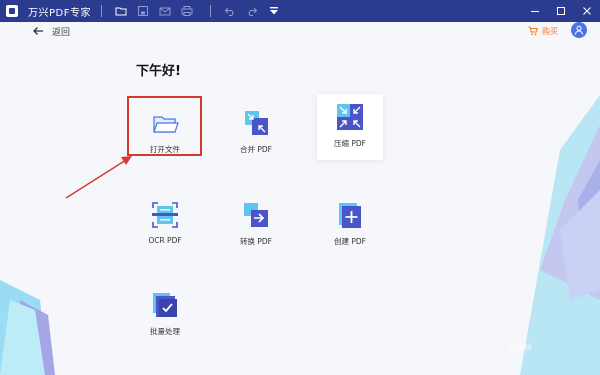 This screenshot has height=375, width=600. I want to click on user-icon, so click(579, 30).